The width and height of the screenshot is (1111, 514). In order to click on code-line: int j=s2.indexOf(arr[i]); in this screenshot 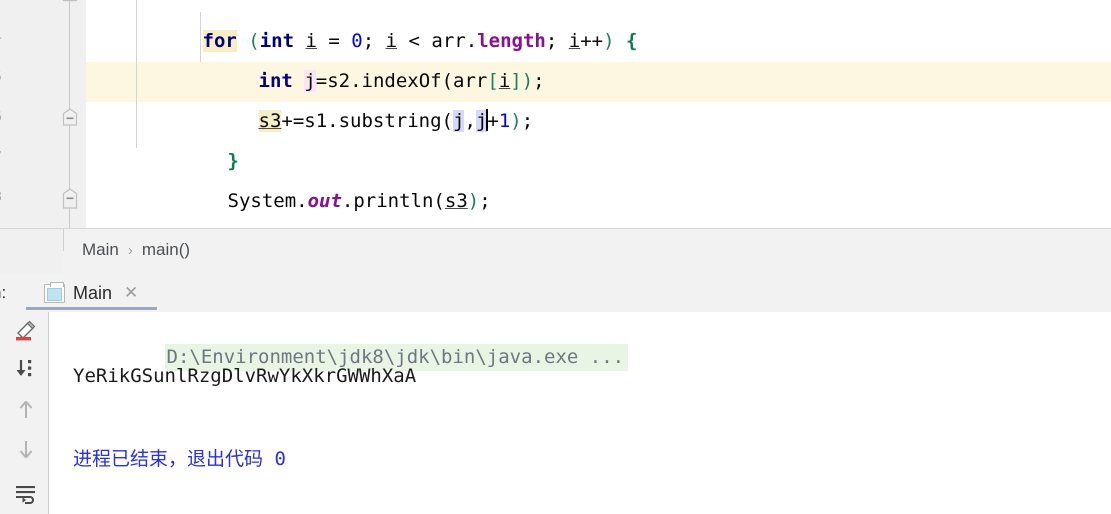, I will do `click(598, 56)`.